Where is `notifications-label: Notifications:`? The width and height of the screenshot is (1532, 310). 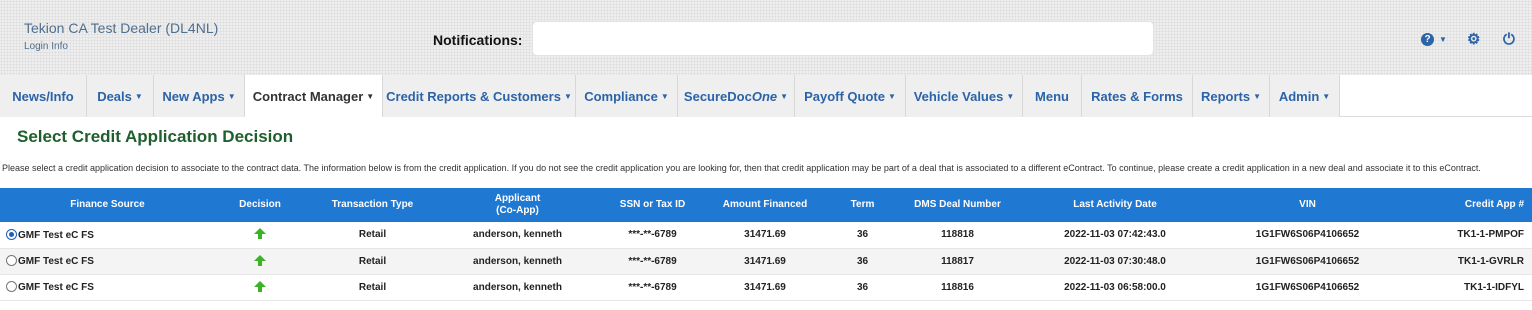
notifications-label: Notifications: is located at coordinates (478, 40).